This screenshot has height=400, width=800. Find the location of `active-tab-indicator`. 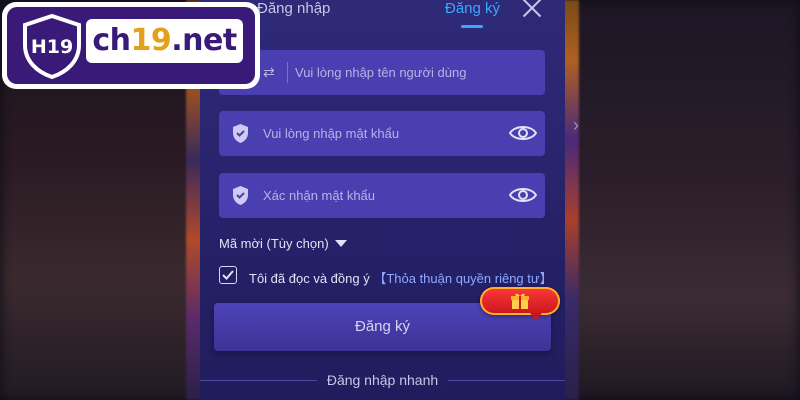

active-tab-indicator is located at coordinates (472, 26).